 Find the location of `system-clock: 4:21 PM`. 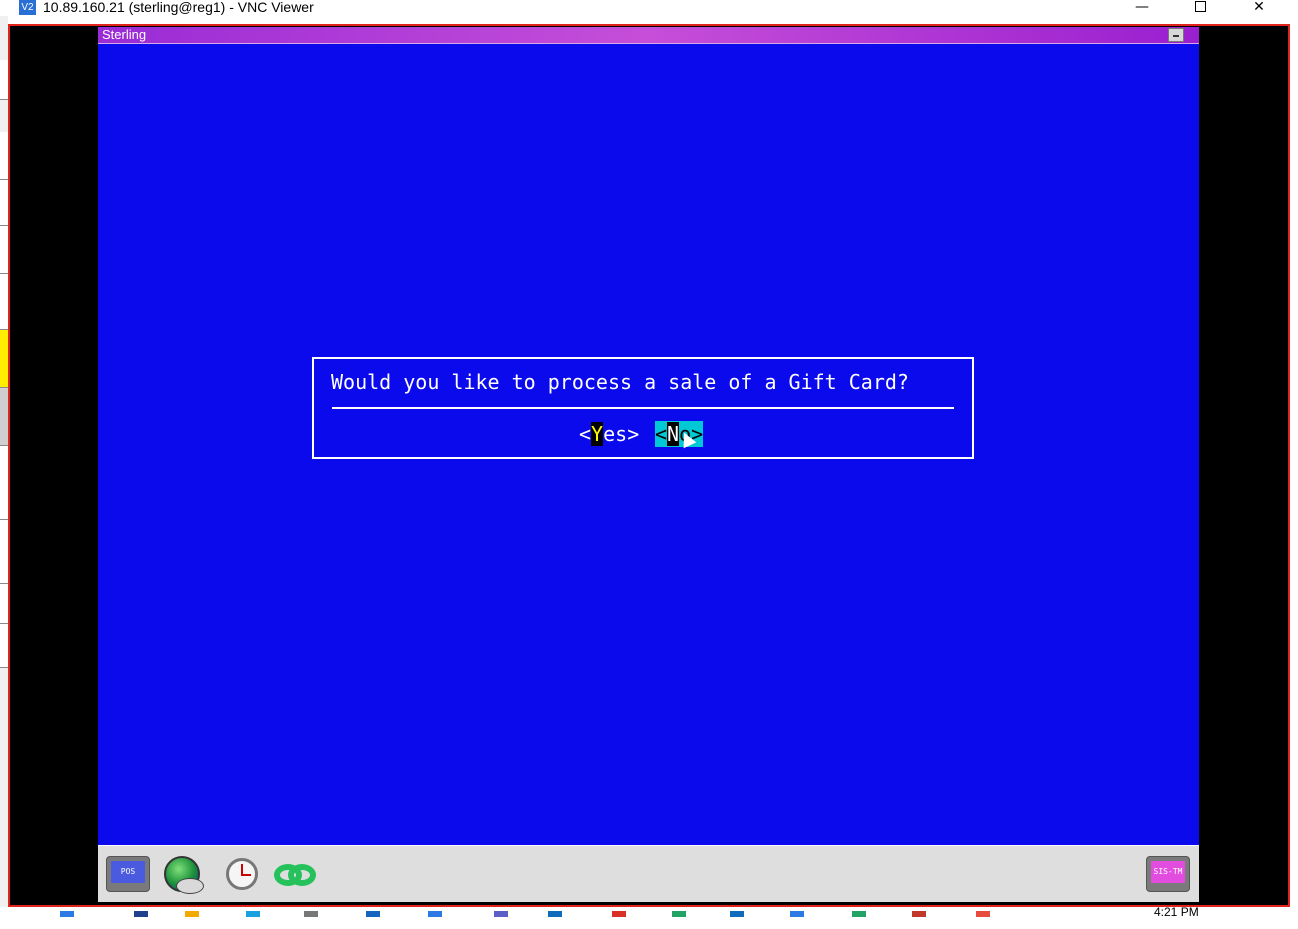

system-clock: 4:21 PM is located at coordinates (1176, 912).